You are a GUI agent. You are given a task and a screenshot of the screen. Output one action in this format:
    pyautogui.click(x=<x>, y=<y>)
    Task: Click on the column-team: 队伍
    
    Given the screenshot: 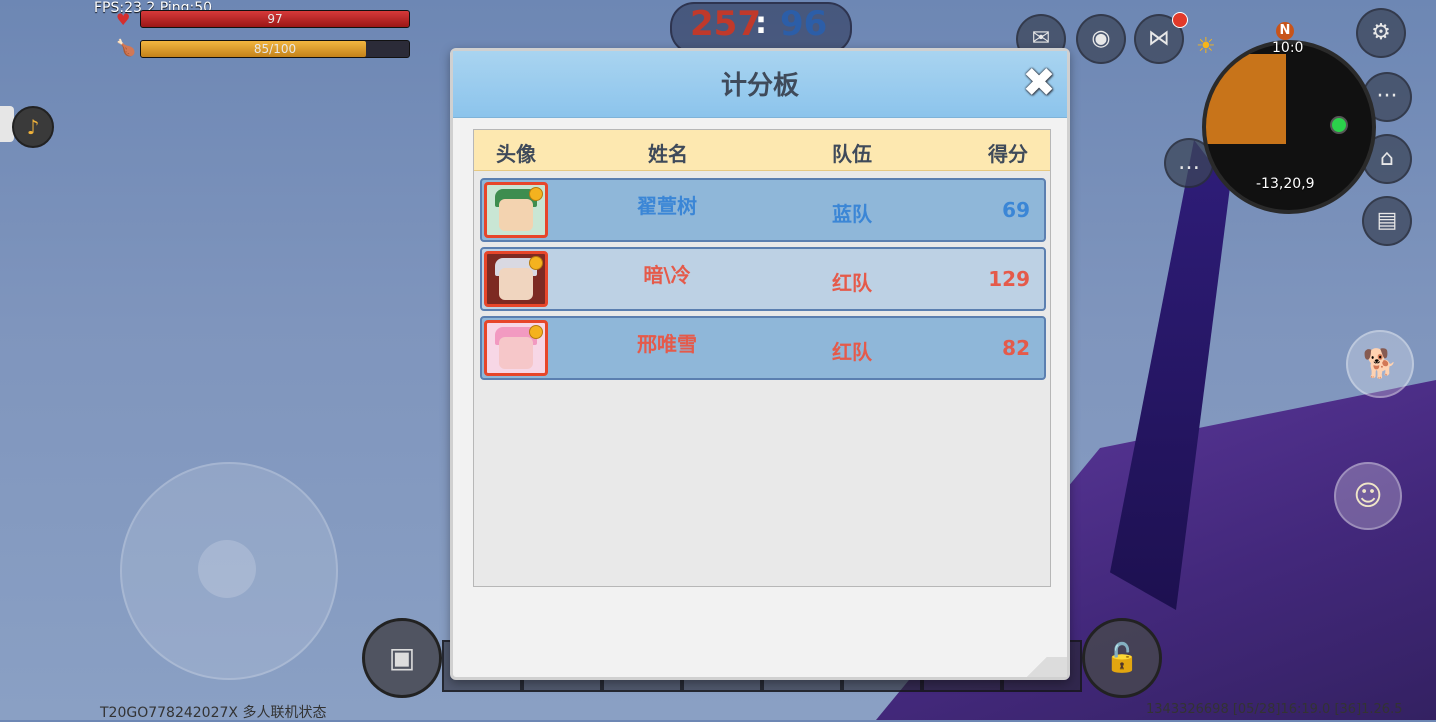 What is the action you would take?
    pyautogui.click(x=852, y=154)
    